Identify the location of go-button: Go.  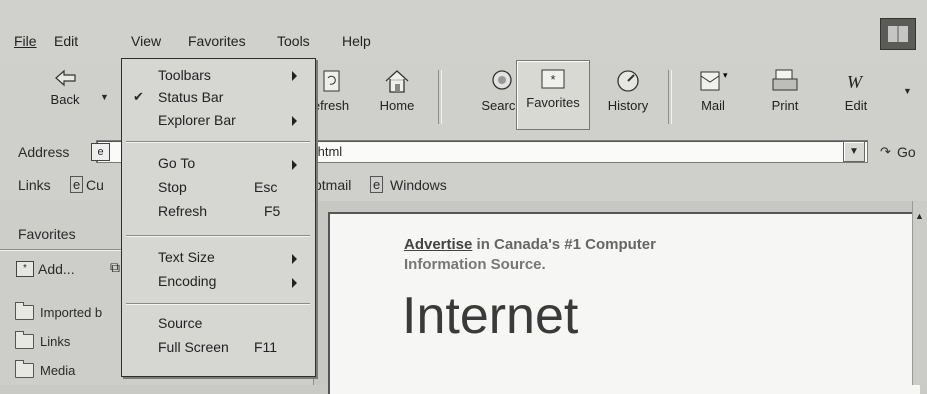
(906, 152).